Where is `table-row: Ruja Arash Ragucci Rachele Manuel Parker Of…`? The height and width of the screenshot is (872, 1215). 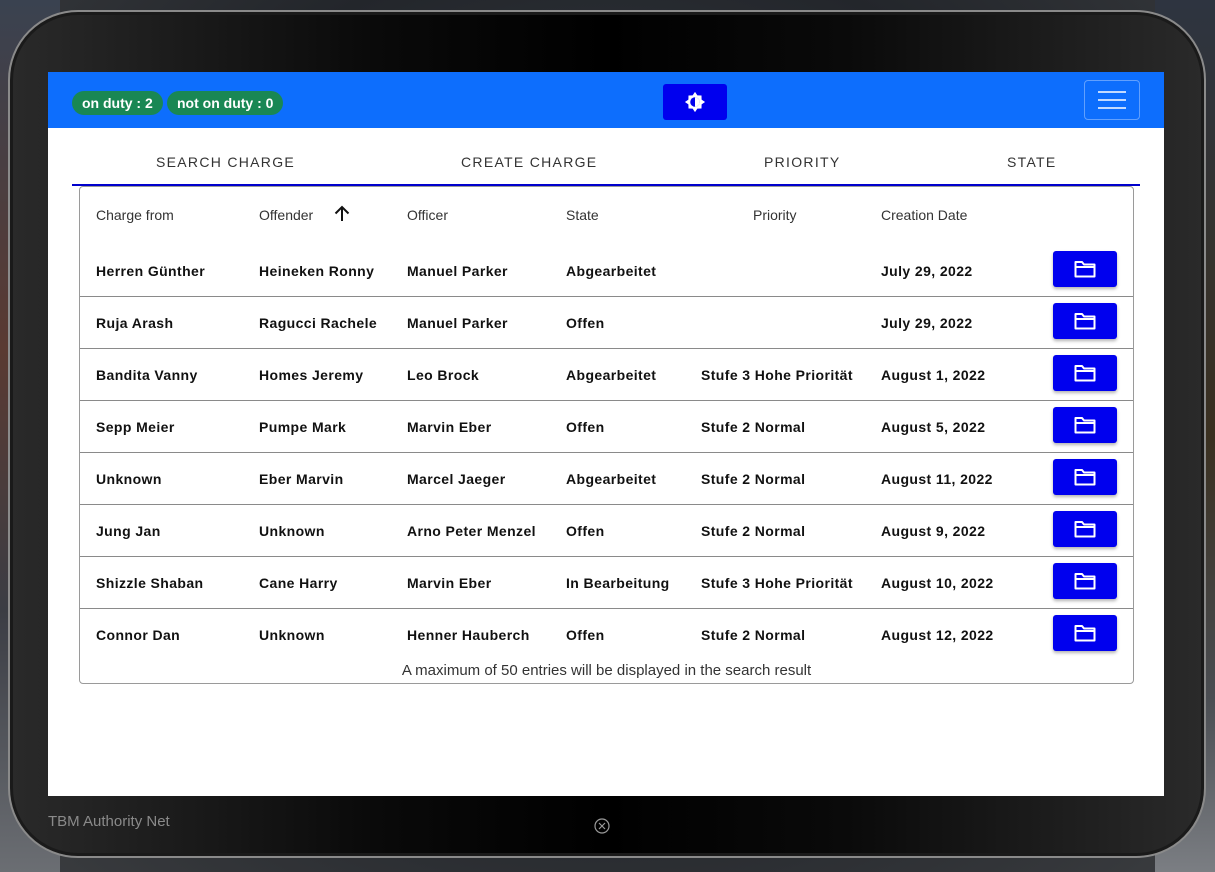
table-row: Ruja Arash Ragucci Rachele Manuel Parker Of… is located at coordinates (606, 323).